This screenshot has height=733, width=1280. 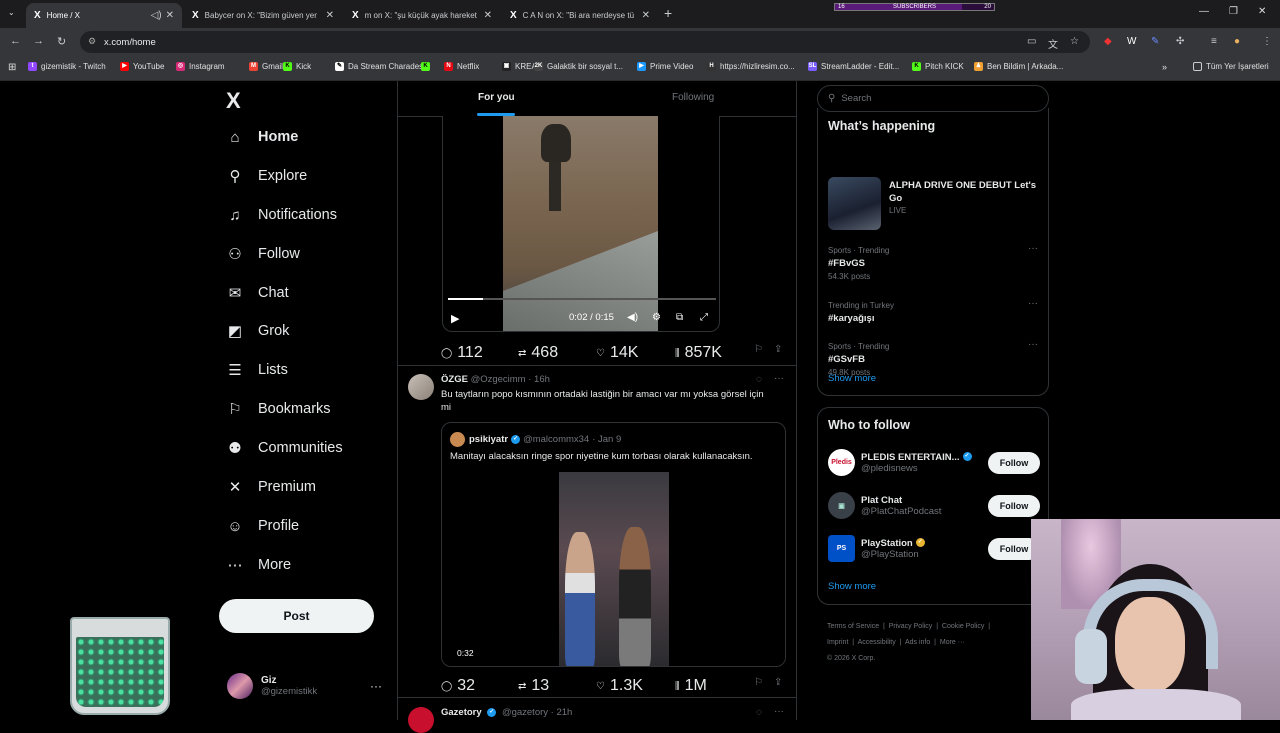 What do you see at coordinates (379, 66) in the screenshot?
I see `bookmark-item: ✎ Da Stream Charades` at bounding box center [379, 66].